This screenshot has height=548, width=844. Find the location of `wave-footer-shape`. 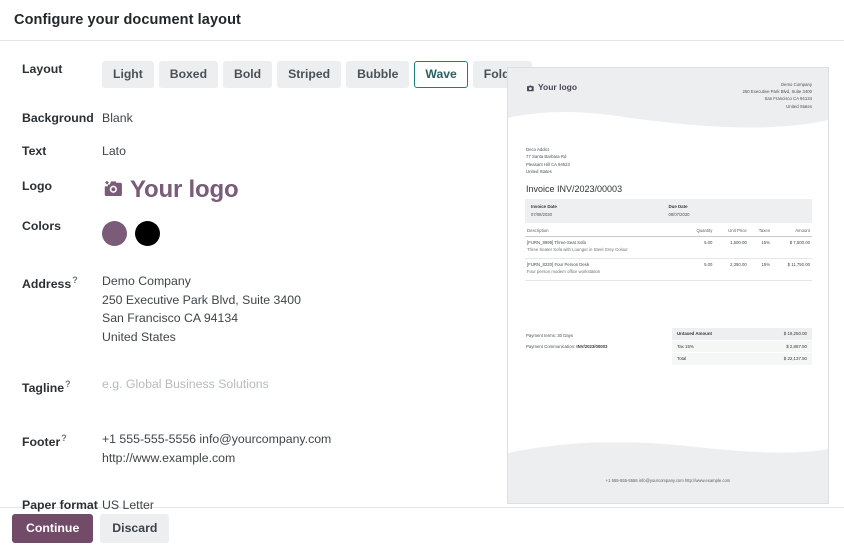

wave-footer-shape is located at coordinates (668, 472).